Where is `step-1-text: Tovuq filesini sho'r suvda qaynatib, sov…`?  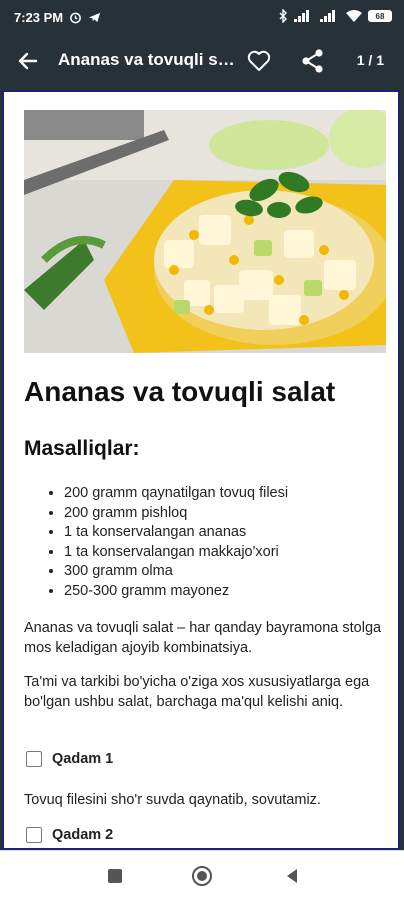
step-1-text: Tovuq filesini sho'r suvda qaynatib, sov… is located at coordinates (172, 800).